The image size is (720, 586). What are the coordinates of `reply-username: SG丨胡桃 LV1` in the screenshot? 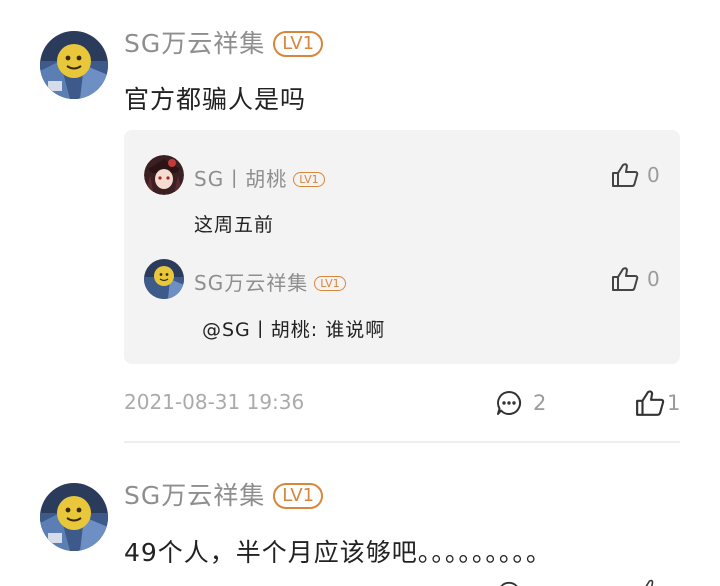 It's located at (259, 177).